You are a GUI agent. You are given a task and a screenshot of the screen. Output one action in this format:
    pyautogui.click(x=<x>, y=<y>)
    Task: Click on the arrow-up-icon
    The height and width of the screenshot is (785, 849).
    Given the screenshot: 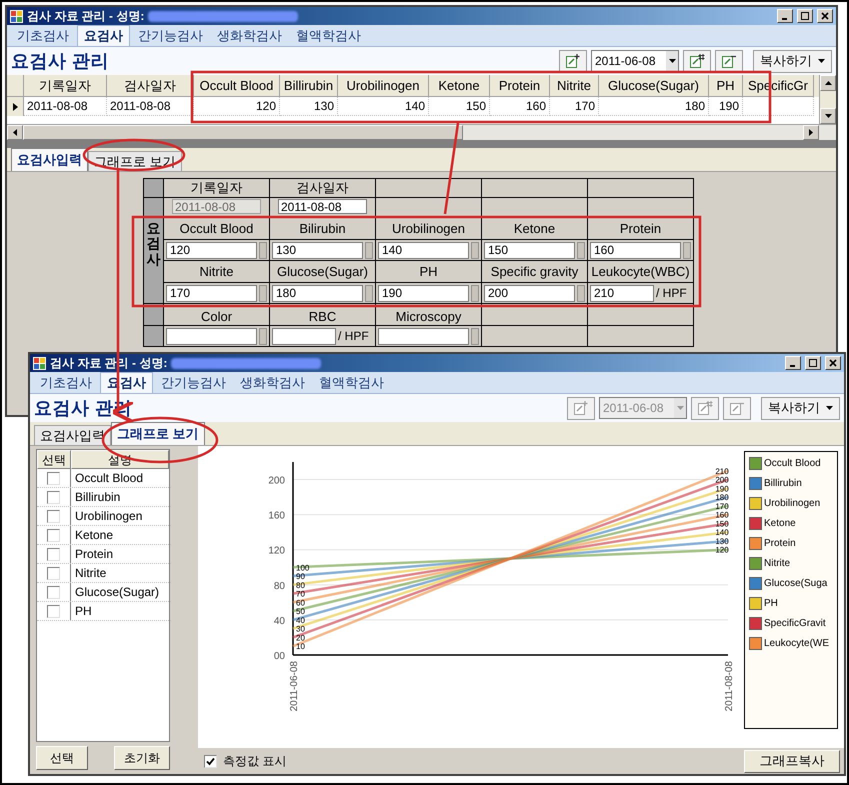 What is the action you would take?
    pyautogui.click(x=828, y=83)
    